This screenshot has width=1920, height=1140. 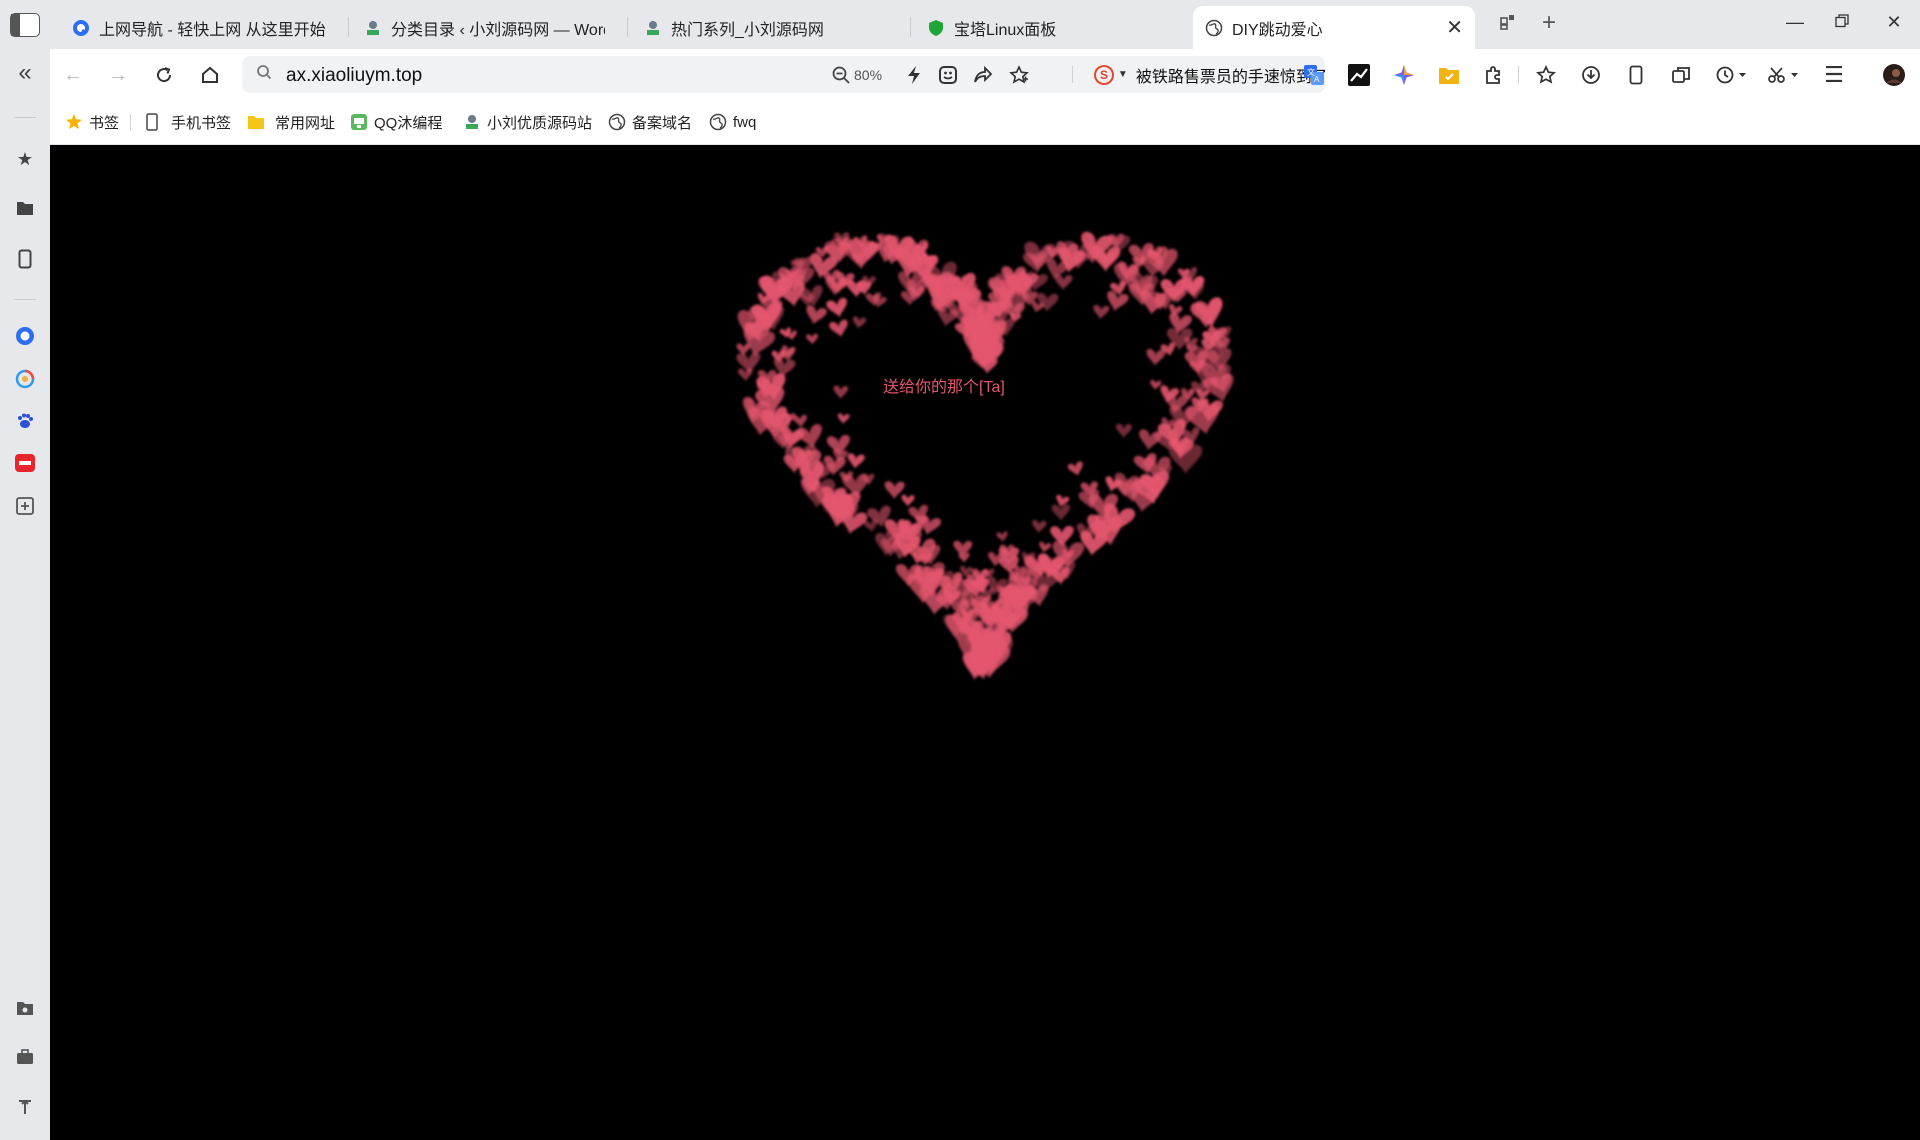 I want to click on minimize-button: —, so click(x=1795, y=22).